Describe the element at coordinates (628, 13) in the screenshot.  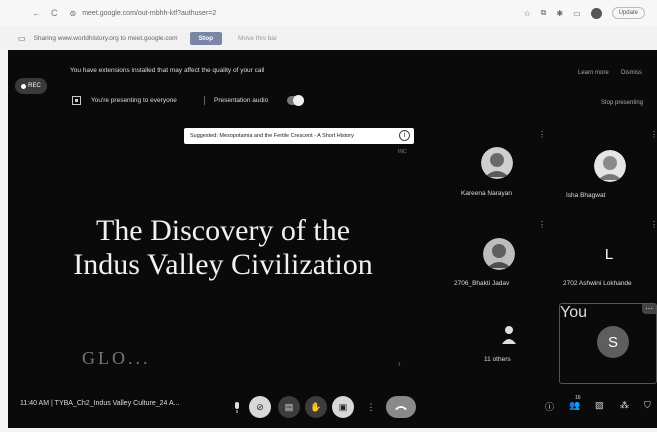
I see `update-button: Update` at that location.